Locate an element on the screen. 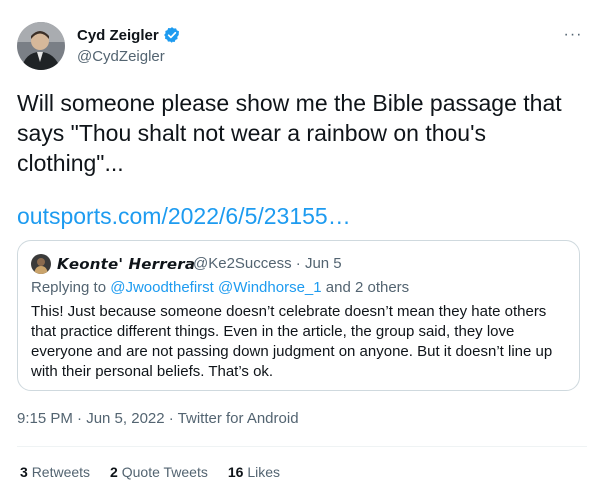 This screenshot has width=604, height=497. quoted-author-avatar is located at coordinates (41, 264).